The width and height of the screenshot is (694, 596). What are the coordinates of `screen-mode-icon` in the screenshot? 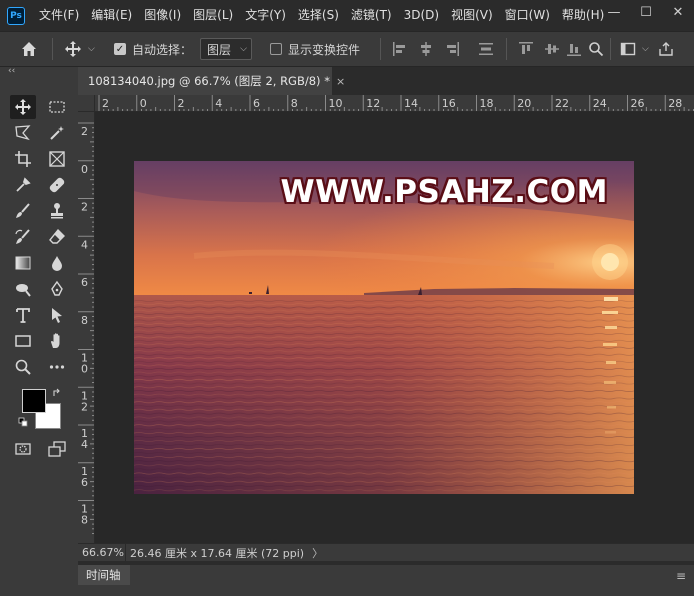 It's located at (57, 449).